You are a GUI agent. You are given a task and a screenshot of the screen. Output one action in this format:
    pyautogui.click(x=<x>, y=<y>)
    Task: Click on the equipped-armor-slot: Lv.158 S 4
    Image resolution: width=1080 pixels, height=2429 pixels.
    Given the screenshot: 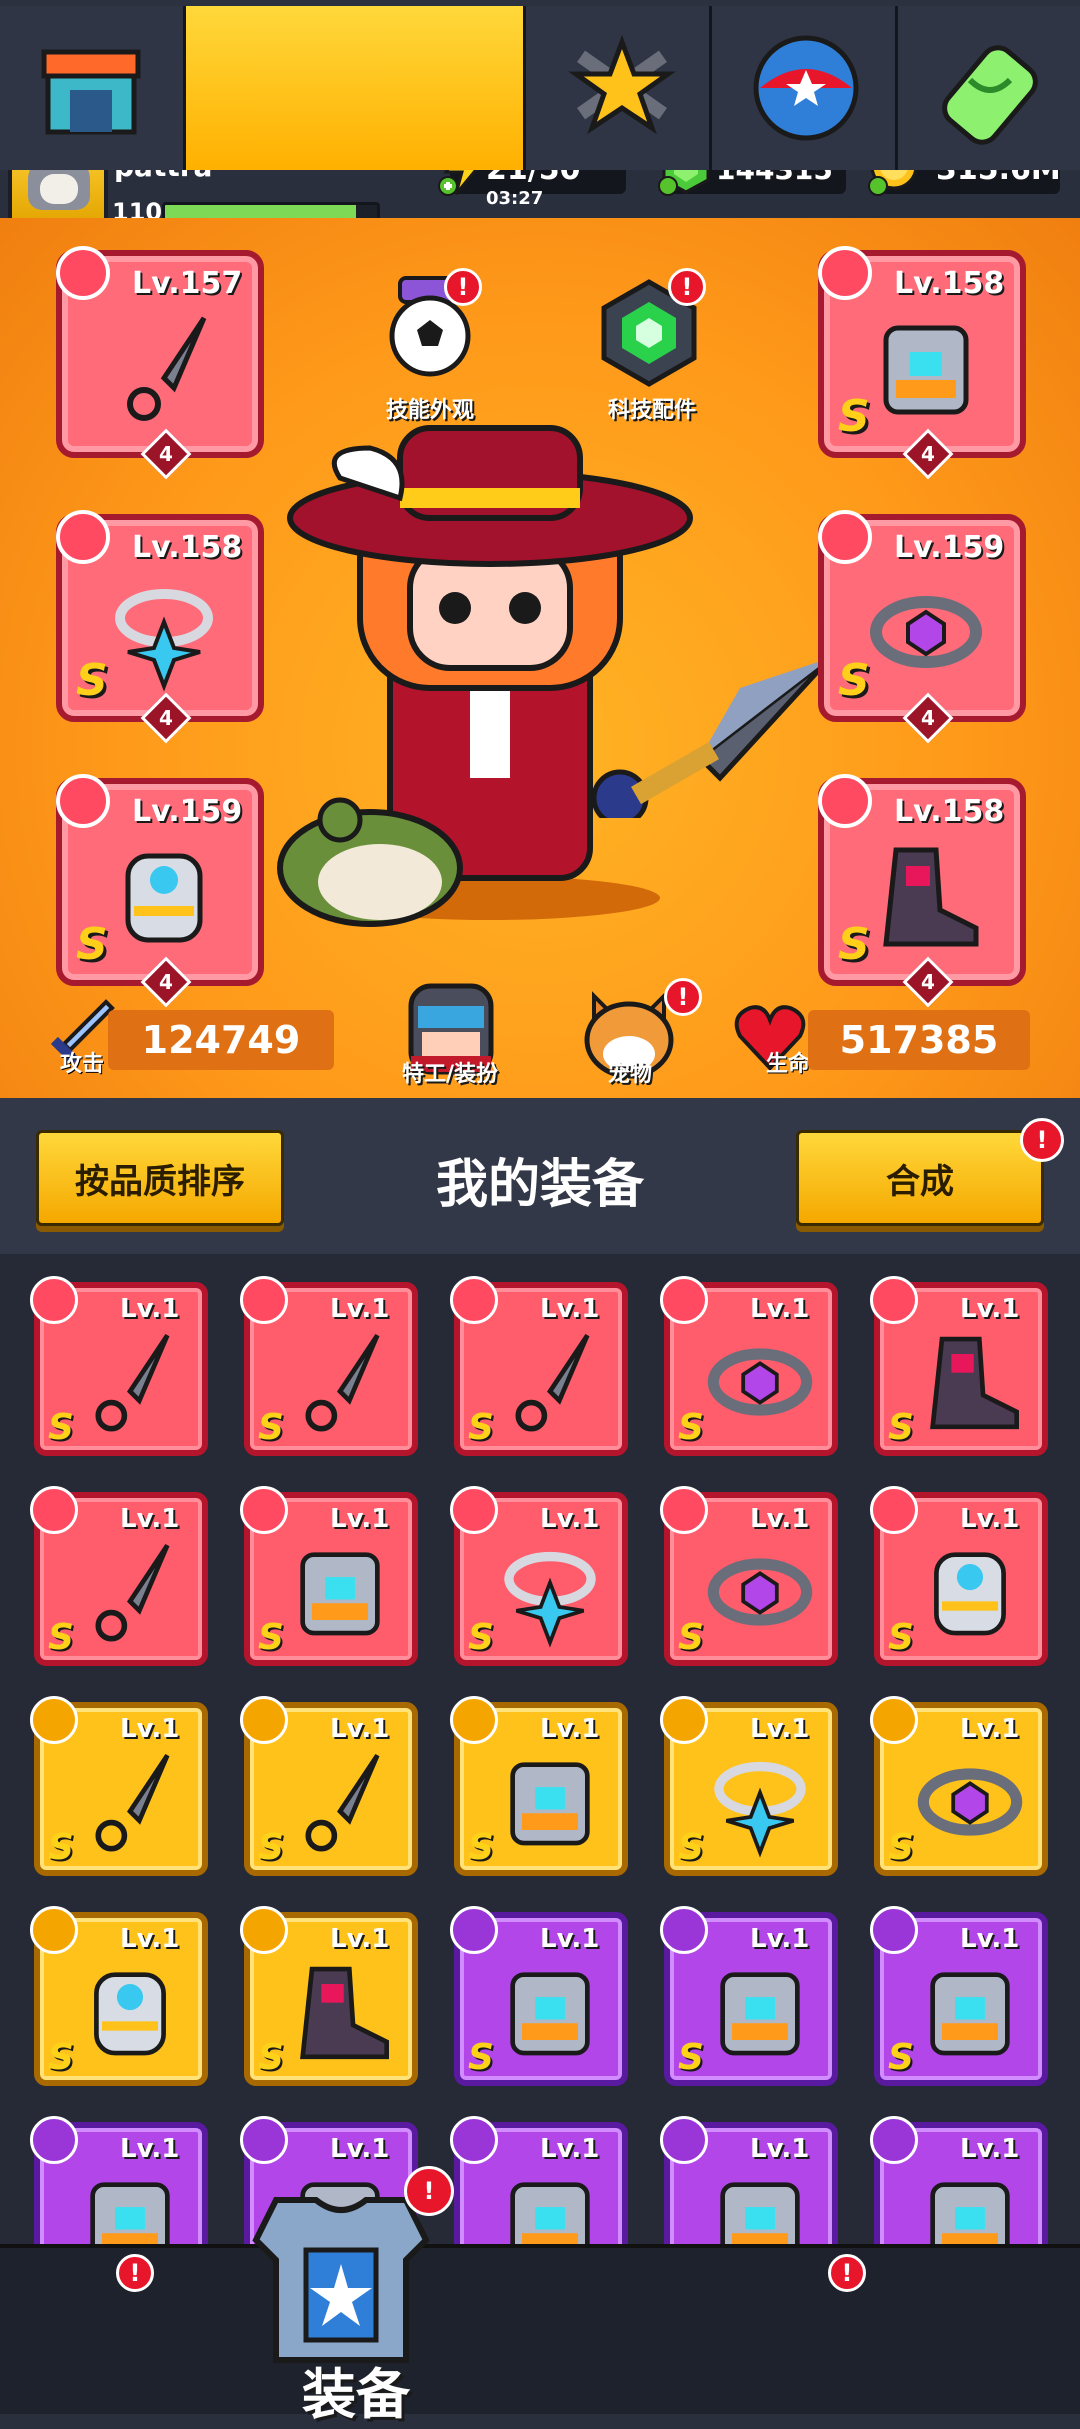 What is the action you would take?
    pyautogui.click(x=922, y=363)
    